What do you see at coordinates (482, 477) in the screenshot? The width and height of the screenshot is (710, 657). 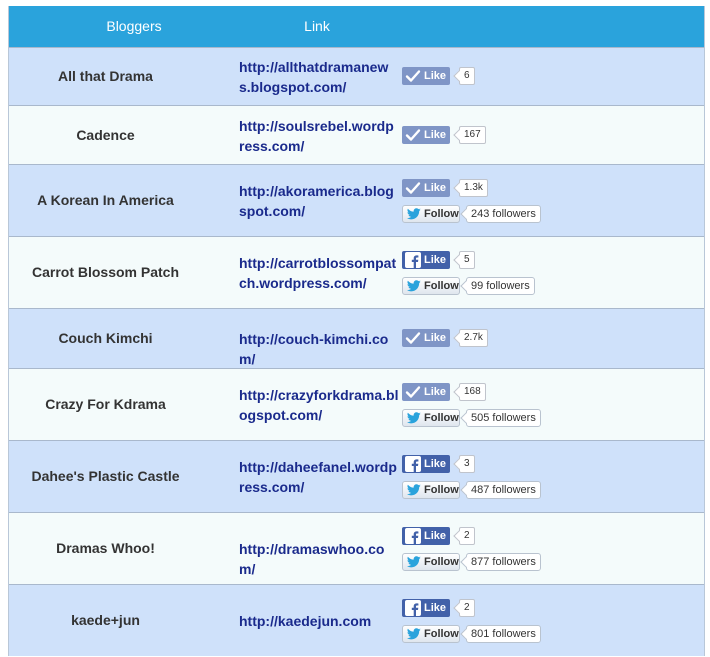 I see `social-buttons: Like 3 Follow 487 followers` at bounding box center [482, 477].